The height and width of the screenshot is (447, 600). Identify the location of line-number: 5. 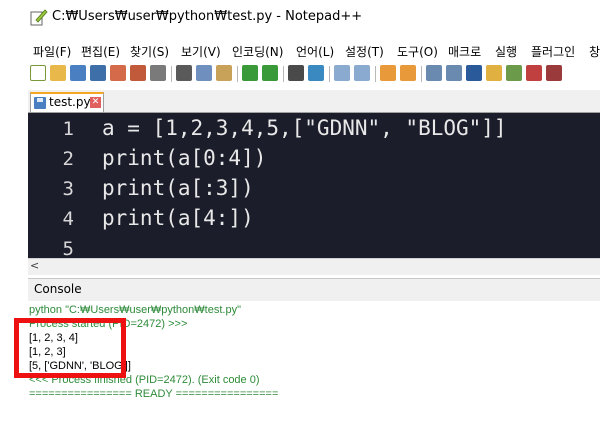
(68, 248).